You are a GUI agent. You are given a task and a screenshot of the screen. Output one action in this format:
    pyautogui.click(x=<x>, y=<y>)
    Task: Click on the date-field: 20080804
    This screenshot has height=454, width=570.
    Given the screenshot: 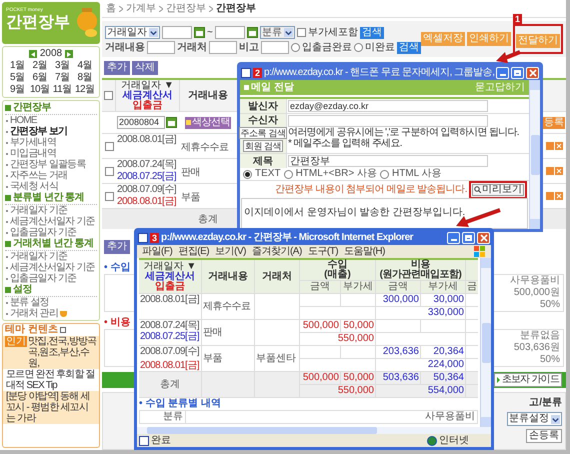 What is the action you would take?
    pyautogui.click(x=141, y=122)
    